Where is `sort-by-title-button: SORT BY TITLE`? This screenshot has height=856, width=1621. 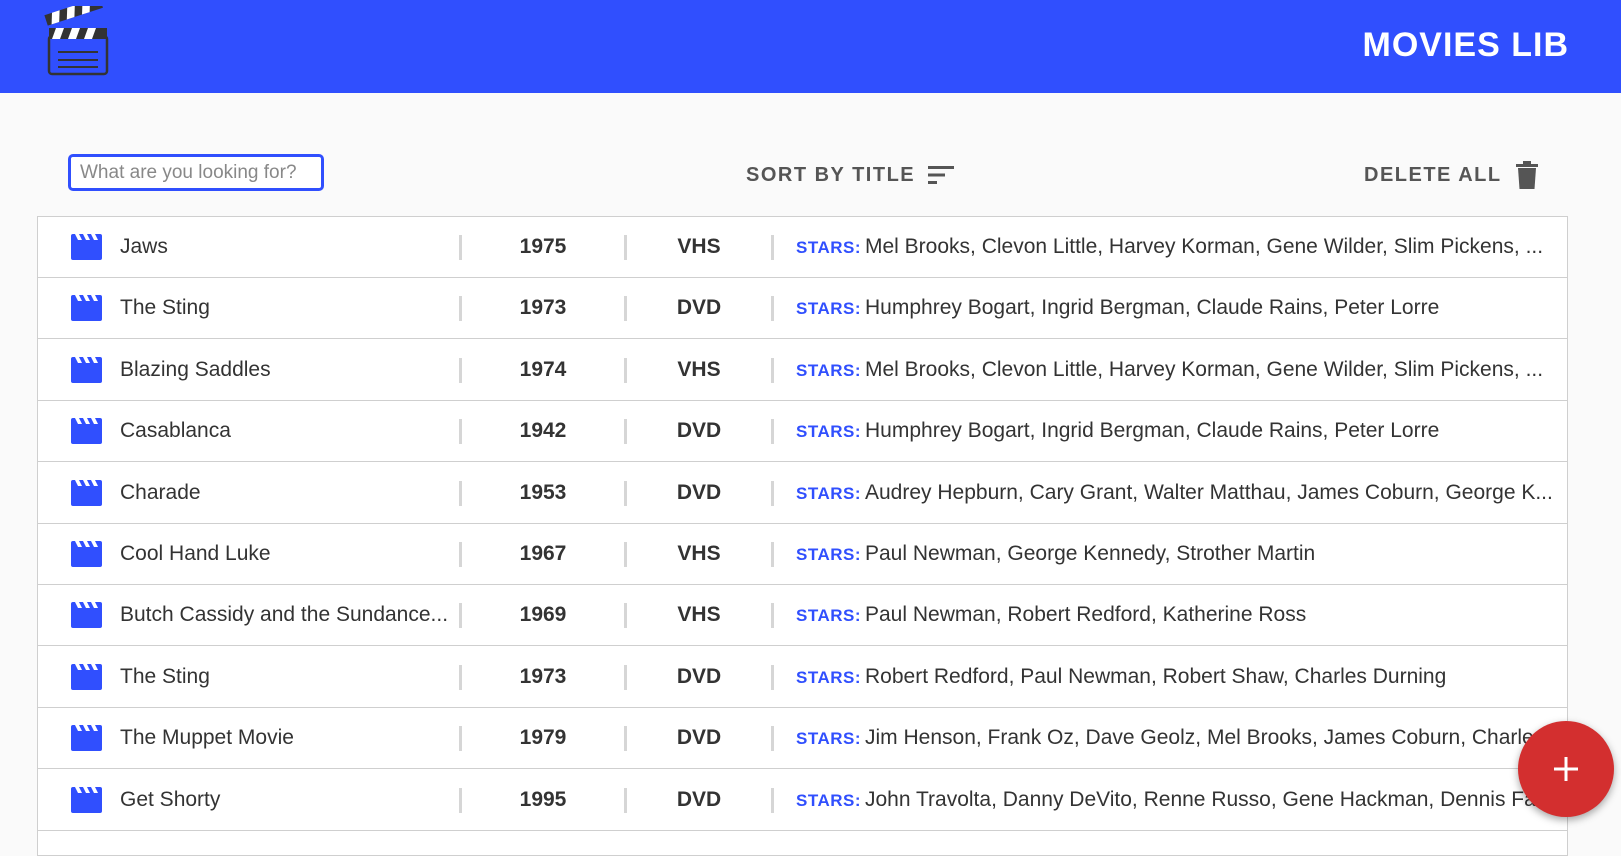
sort-by-title-button: SORT BY TITLE is located at coordinates (850, 175).